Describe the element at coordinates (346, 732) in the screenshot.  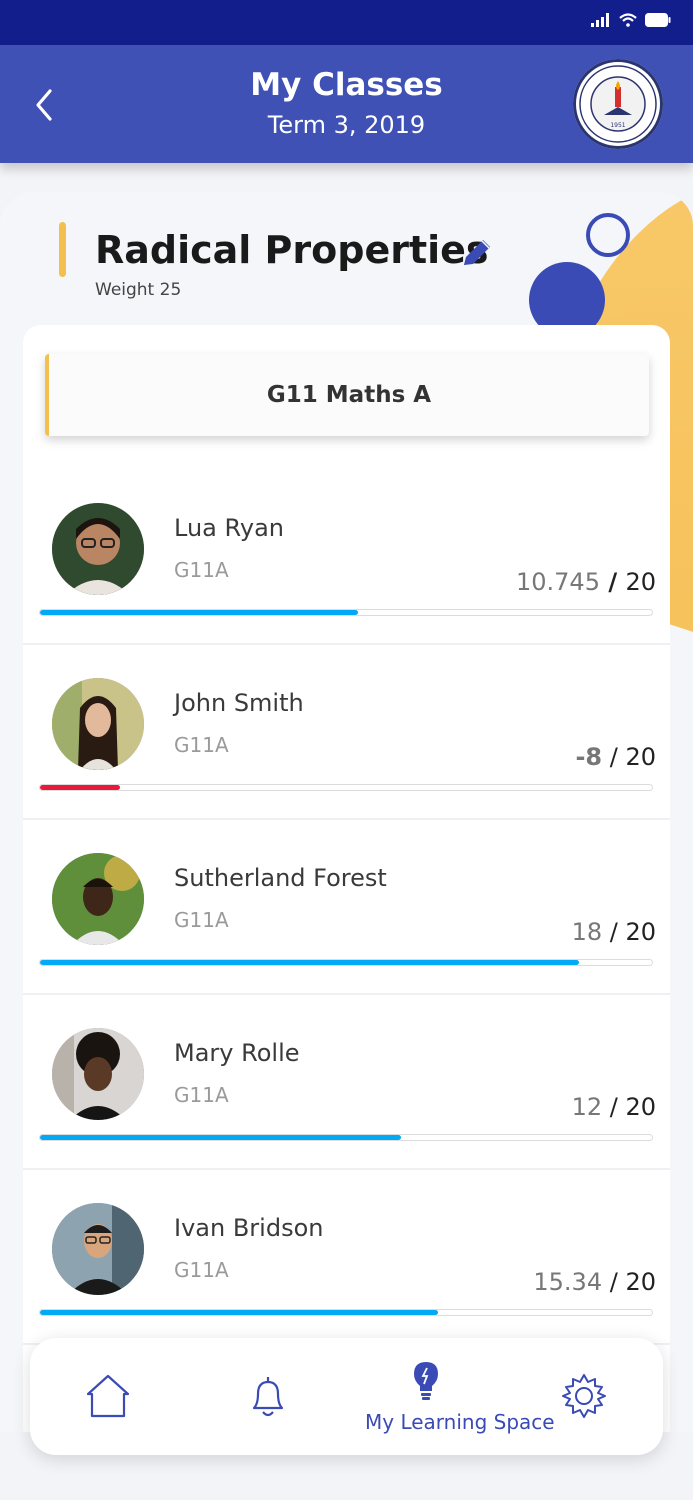
I see `student-row: John Smith G11A -8 / 20` at that location.